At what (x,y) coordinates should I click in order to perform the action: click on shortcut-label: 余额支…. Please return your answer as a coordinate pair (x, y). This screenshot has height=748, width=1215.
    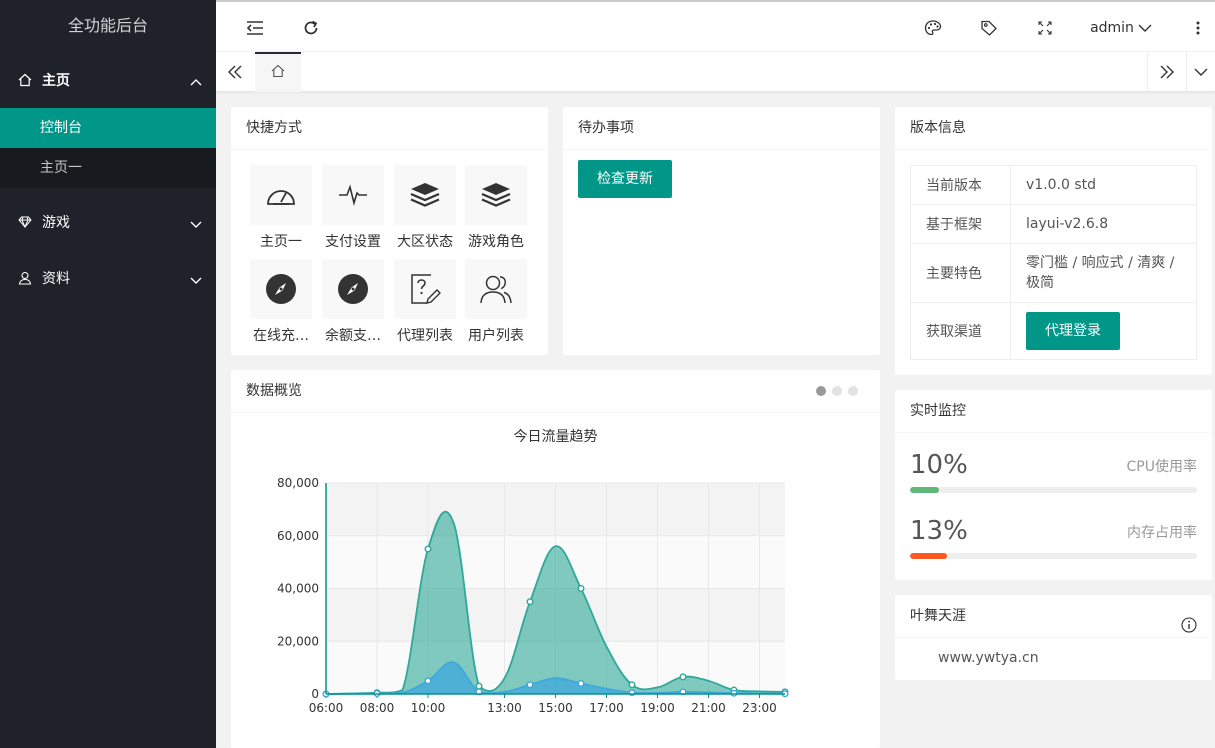
    Looking at the image, I should click on (353, 336).